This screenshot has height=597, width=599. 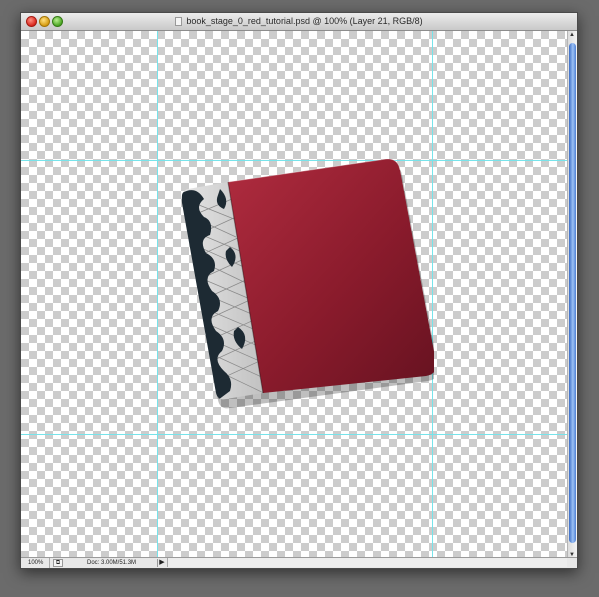 I want to click on scroll-up-icon: ▲, so click(x=572, y=35).